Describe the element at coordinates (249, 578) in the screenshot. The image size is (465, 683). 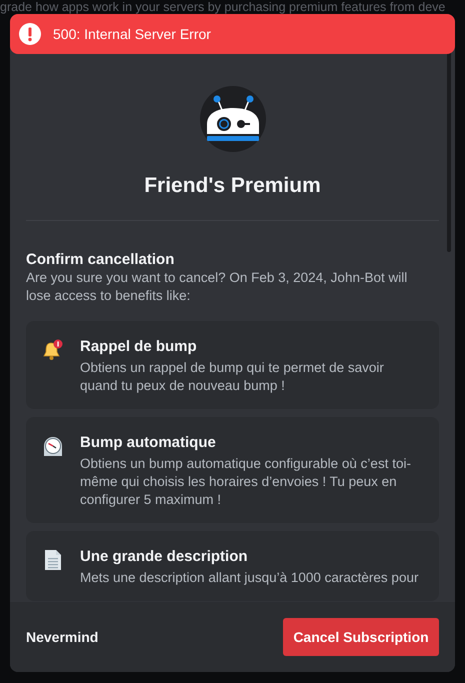
I see `benefit-description: Mets une description allant jusqu’à 1000 caractères pour` at that location.